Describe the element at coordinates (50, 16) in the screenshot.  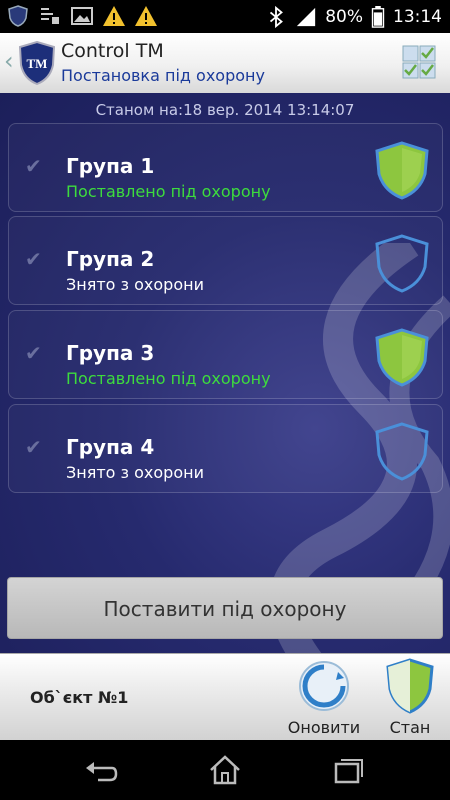
I see `list-notification-icon` at that location.